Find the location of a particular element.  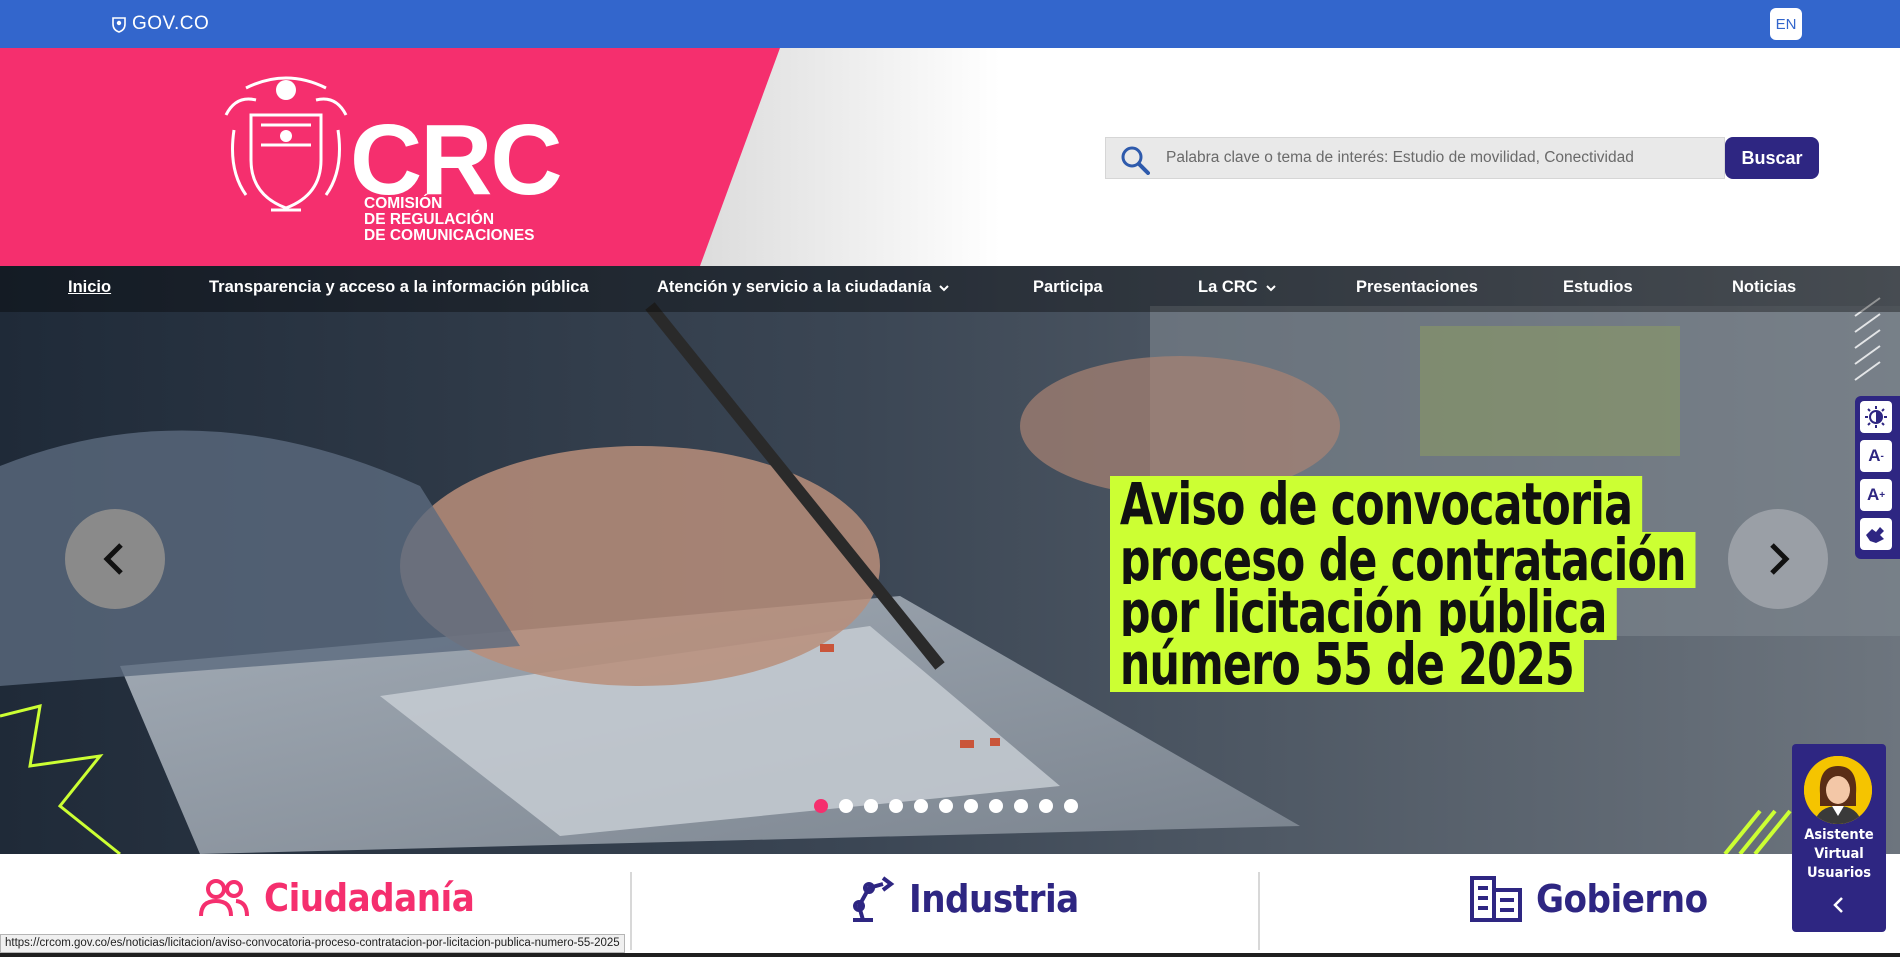

nav-item-la-crc: La CRC is located at coordinates (1237, 287).